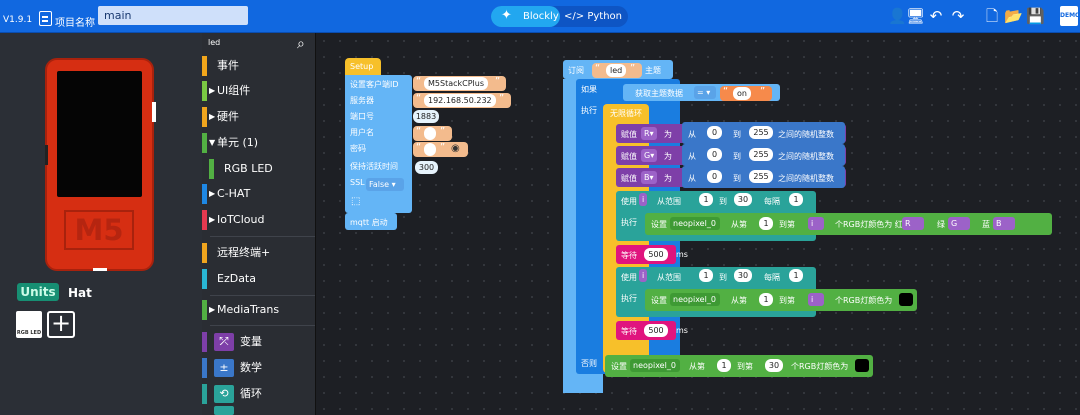 This screenshot has width=1080, height=415. What do you see at coordinates (525, 16) in the screenshot?
I see `blockly-mode-button: ✦ Blockly` at bounding box center [525, 16].